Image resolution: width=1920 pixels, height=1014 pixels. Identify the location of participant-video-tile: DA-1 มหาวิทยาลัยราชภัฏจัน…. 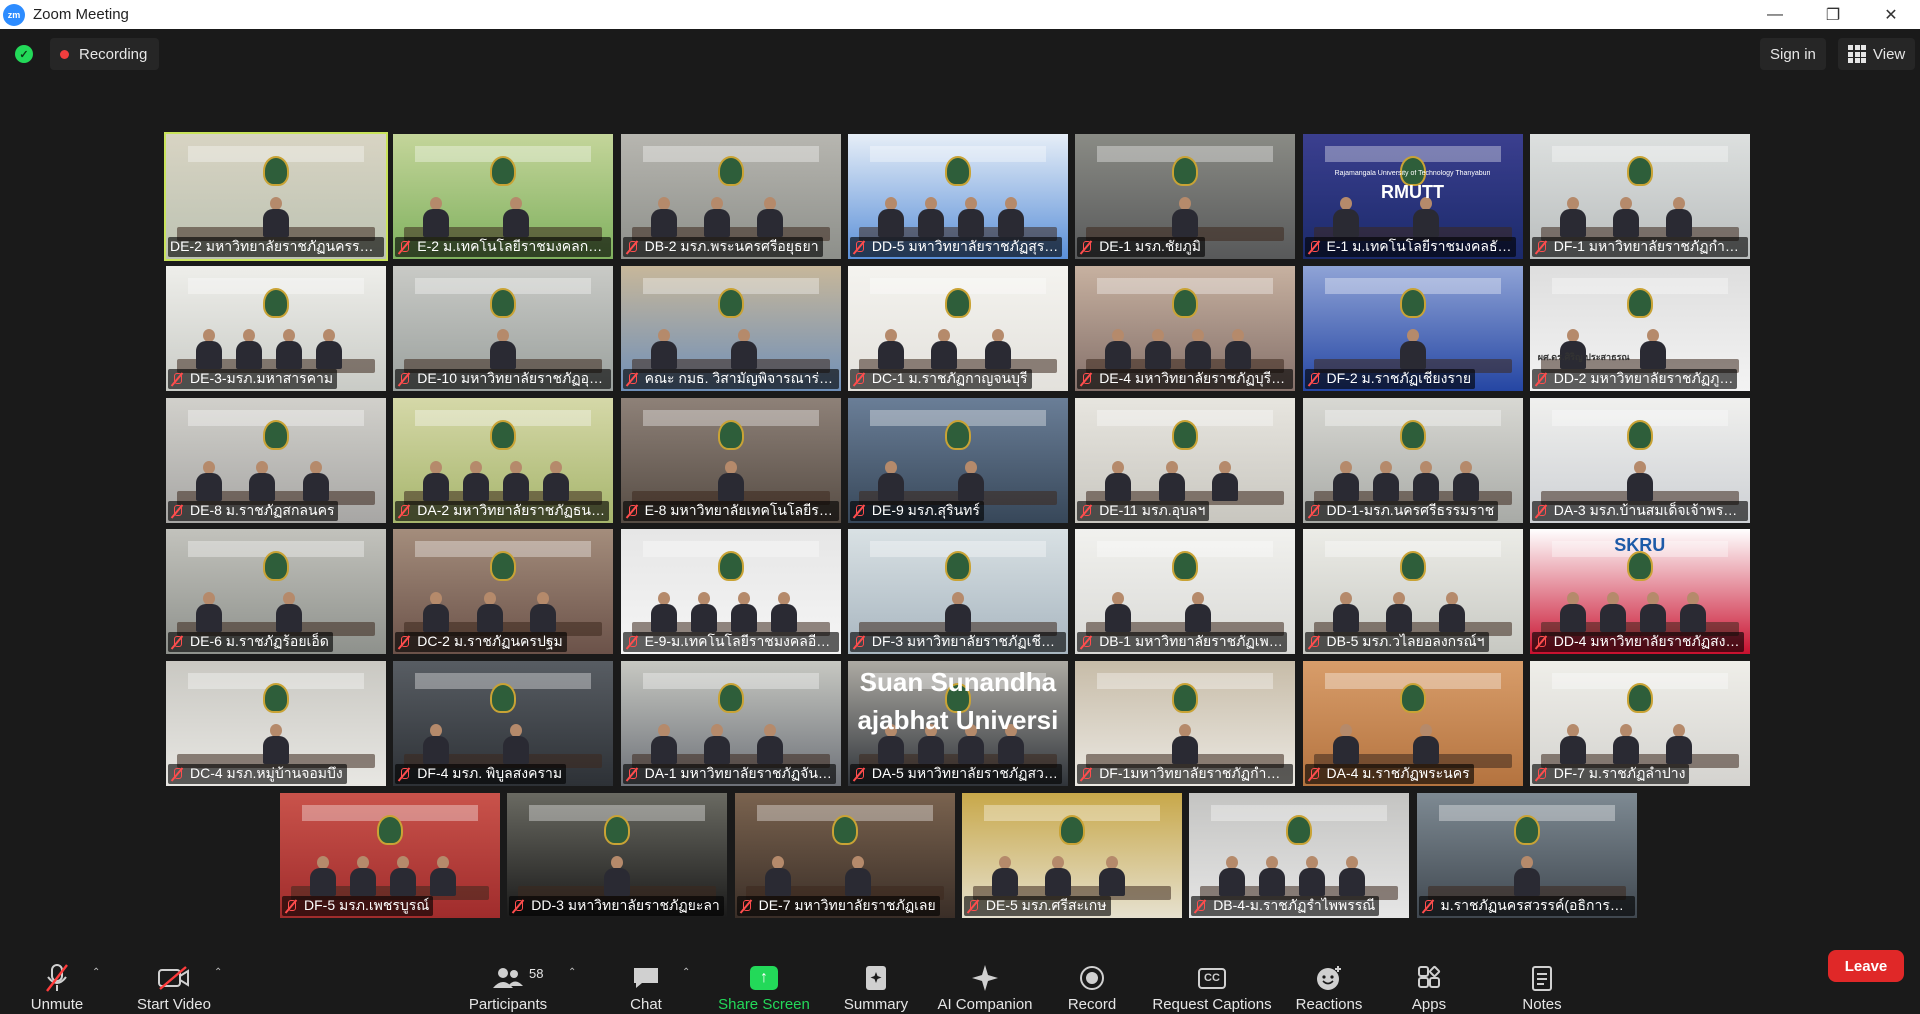
(730, 724).